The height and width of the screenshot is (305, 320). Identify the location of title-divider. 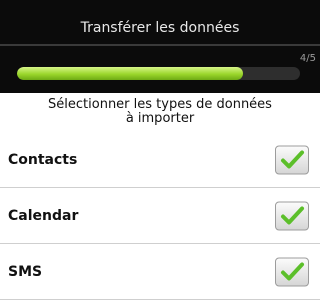
(160, 45).